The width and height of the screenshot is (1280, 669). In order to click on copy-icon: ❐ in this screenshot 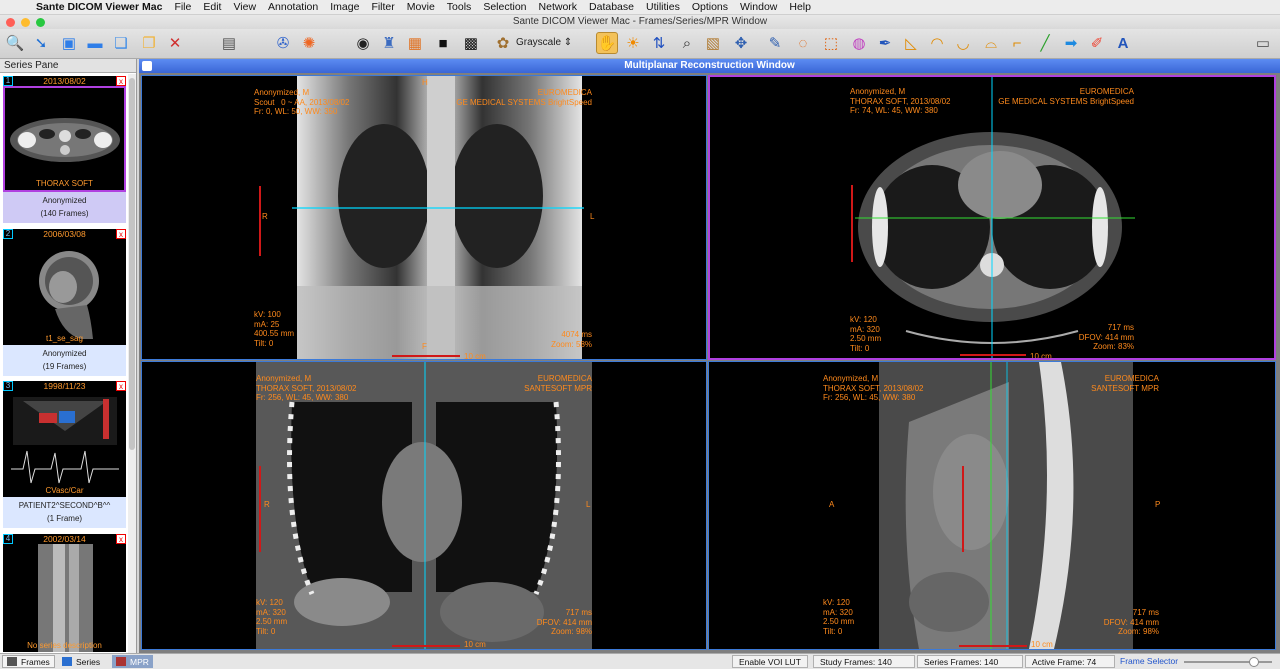, I will do `click(149, 43)`.